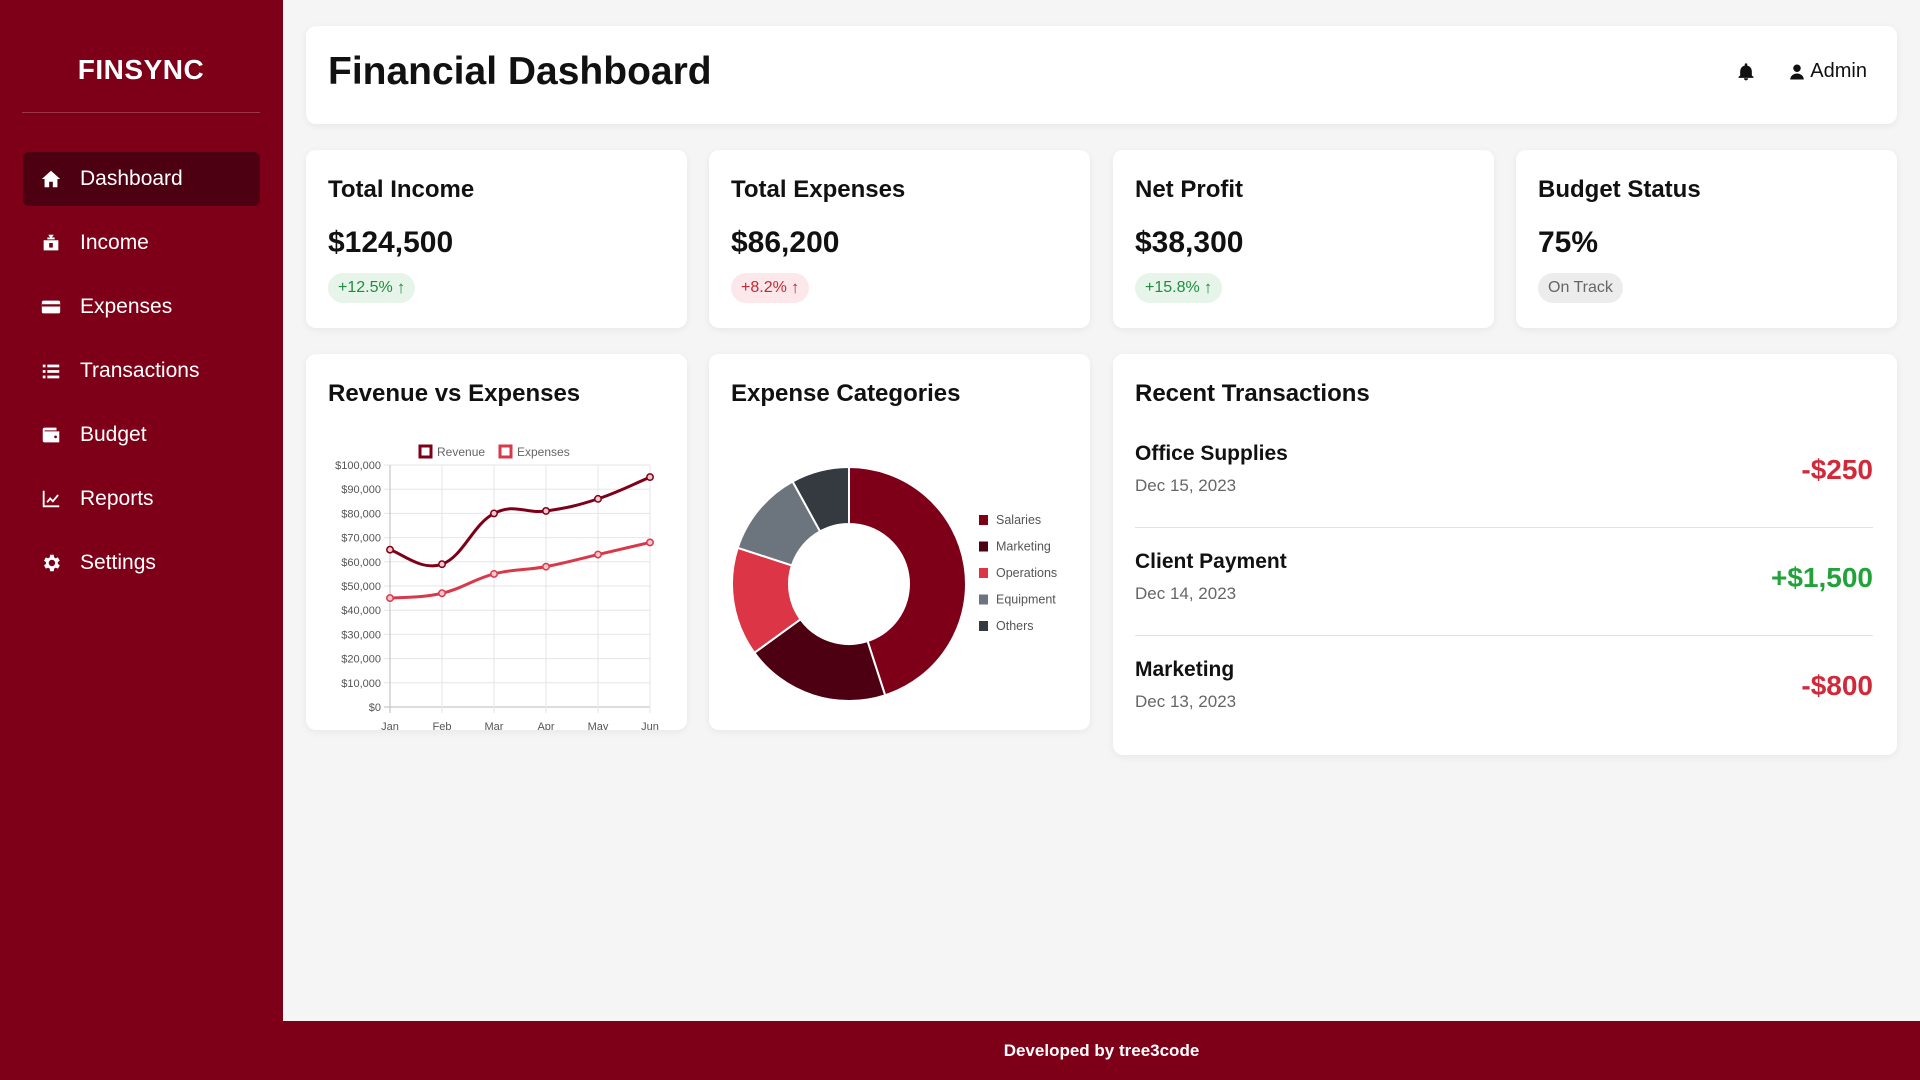  What do you see at coordinates (51, 371) in the screenshot?
I see `list-icon` at bounding box center [51, 371].